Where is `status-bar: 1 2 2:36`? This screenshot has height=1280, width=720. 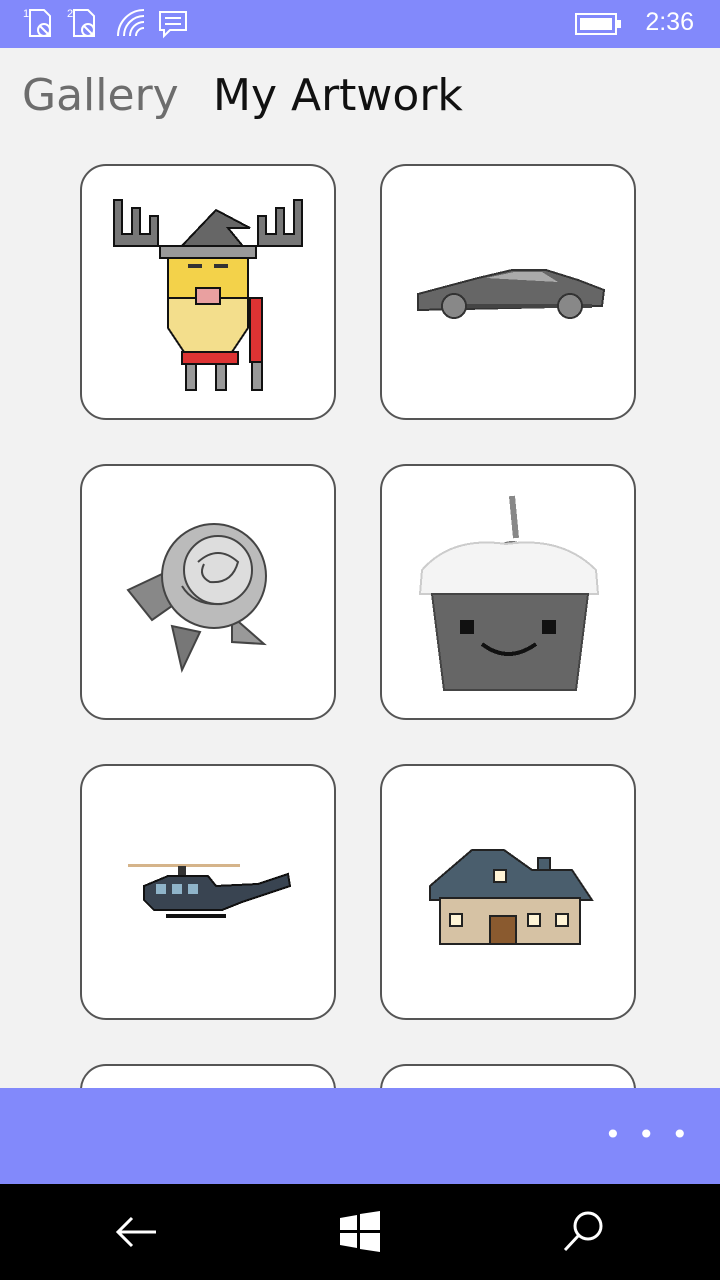
status-bar: 1 2 2:36 is located at coordinates (360, 24).